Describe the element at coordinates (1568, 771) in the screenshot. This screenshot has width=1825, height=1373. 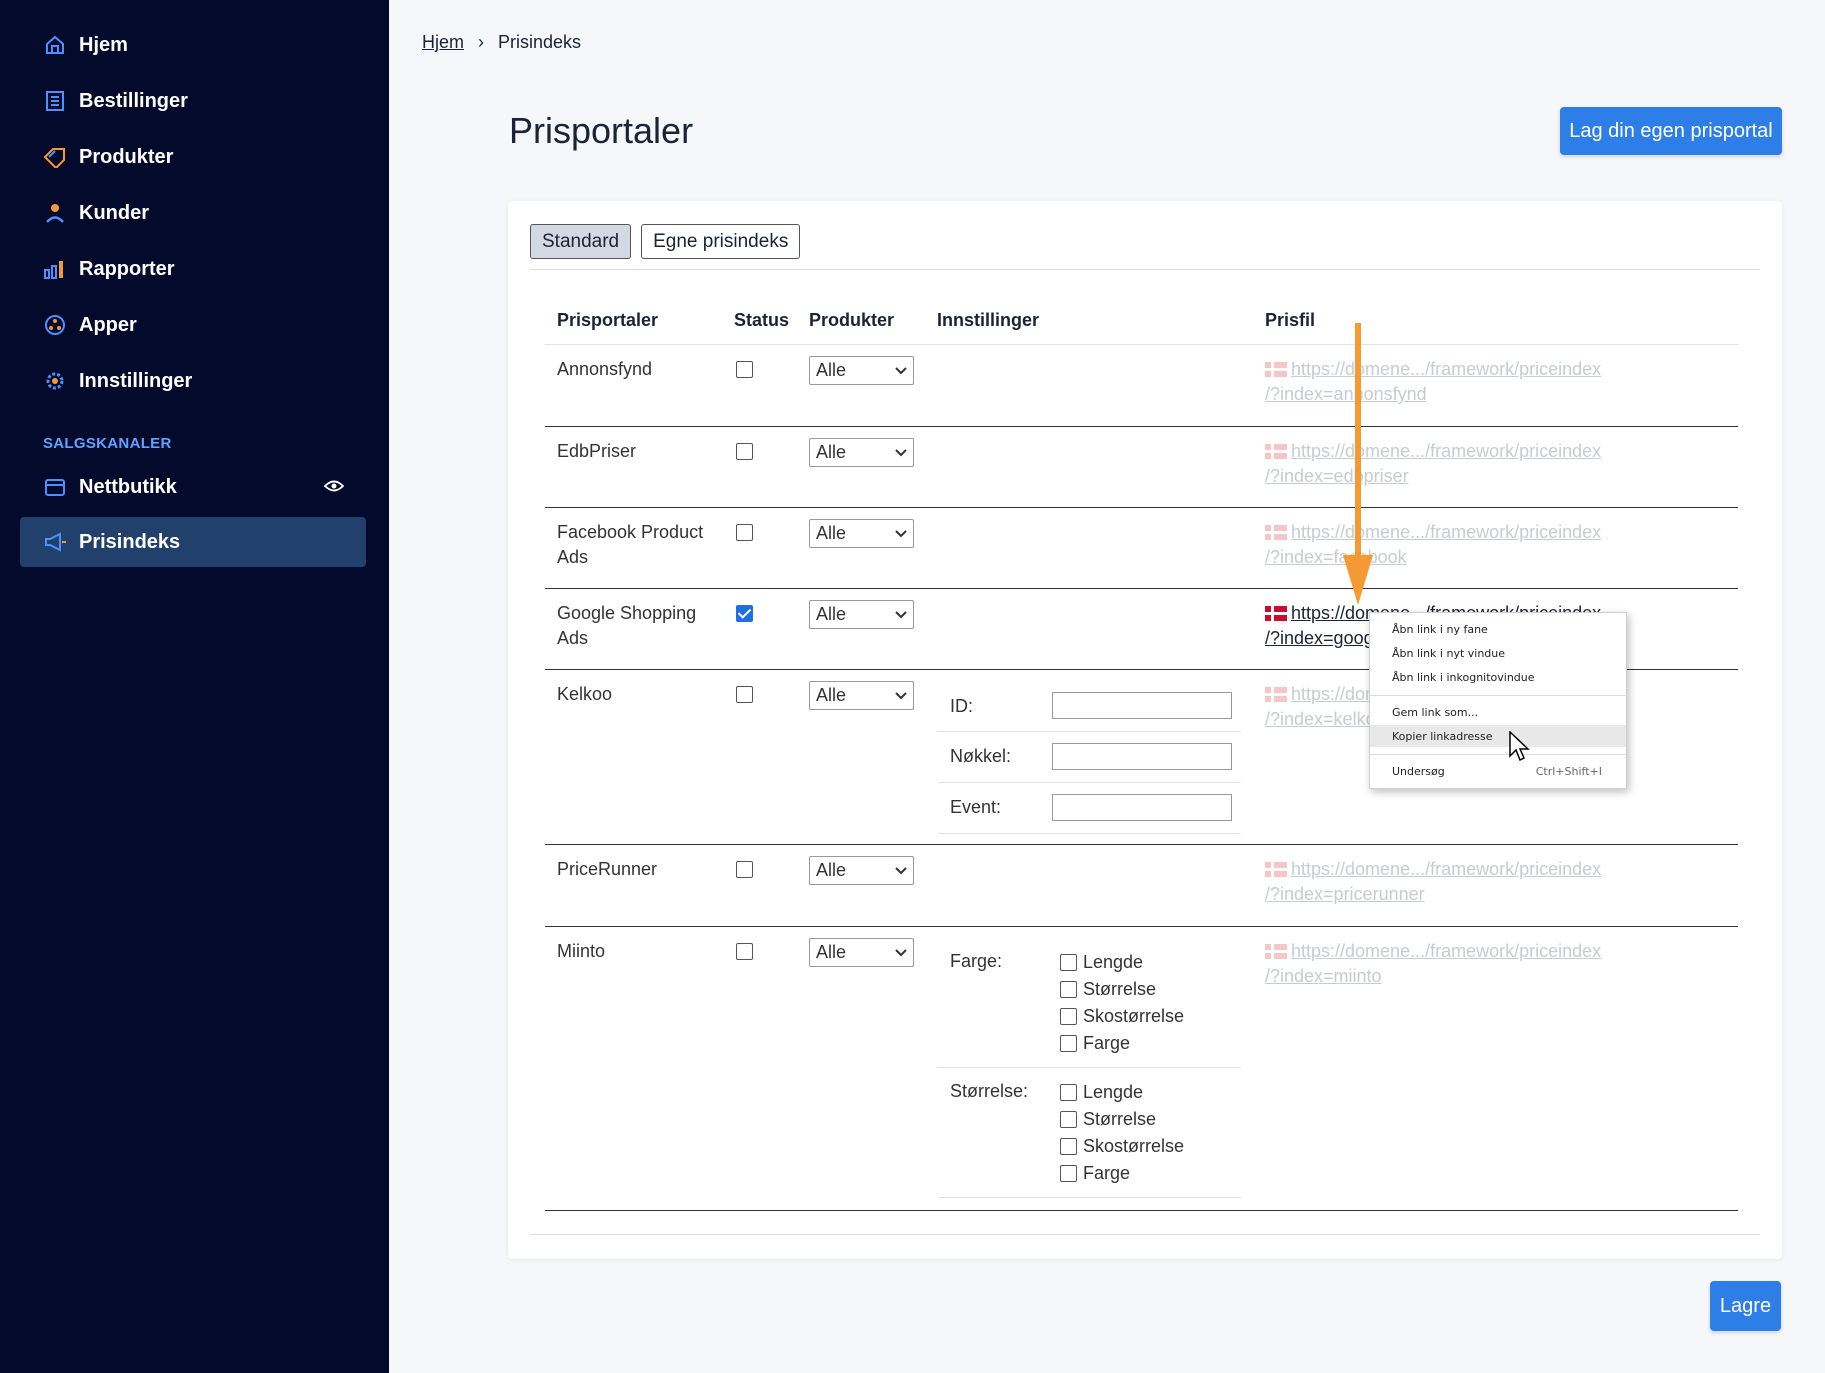
I see `shortcut-label: Ctrl+Shift+I` at that location.